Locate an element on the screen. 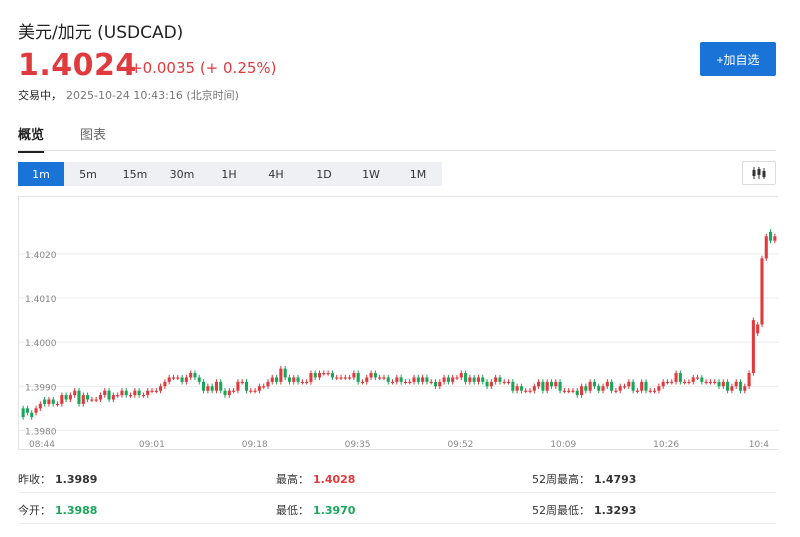  interval-1h: 1H is located at coordinates (229, 174).